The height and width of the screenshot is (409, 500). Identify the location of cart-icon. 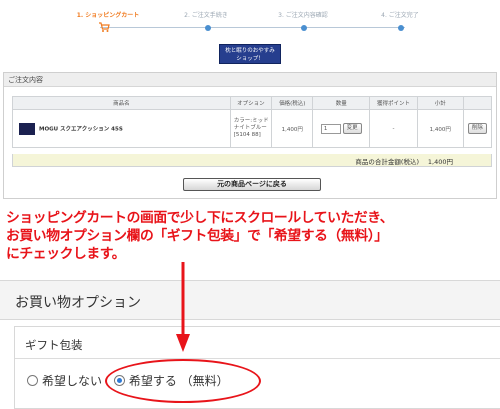
(104, 27).